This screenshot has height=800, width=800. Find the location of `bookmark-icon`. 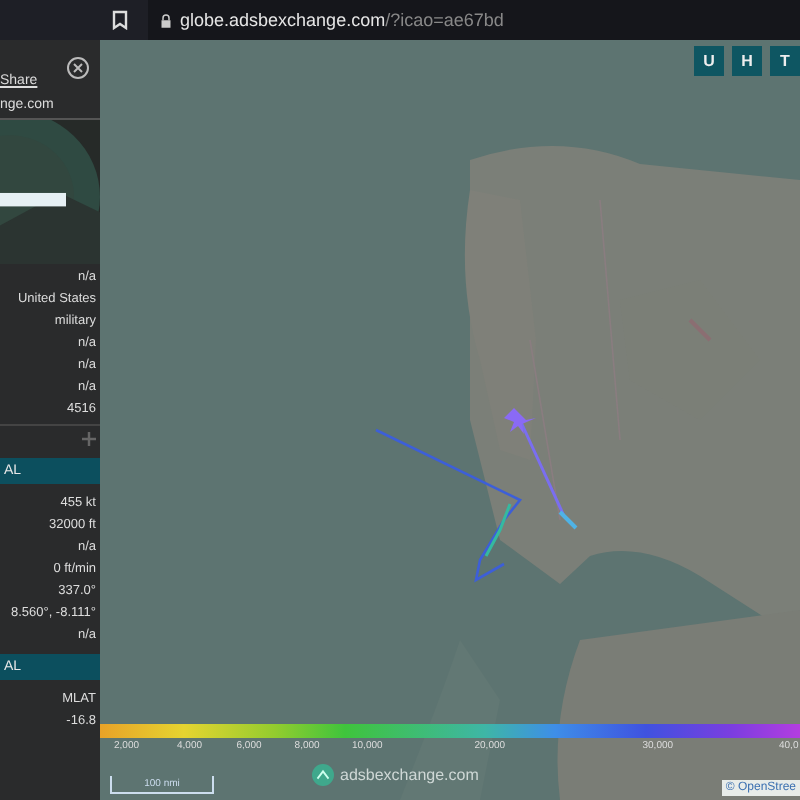

bookmark-icon is located at coordinates (120, 20).